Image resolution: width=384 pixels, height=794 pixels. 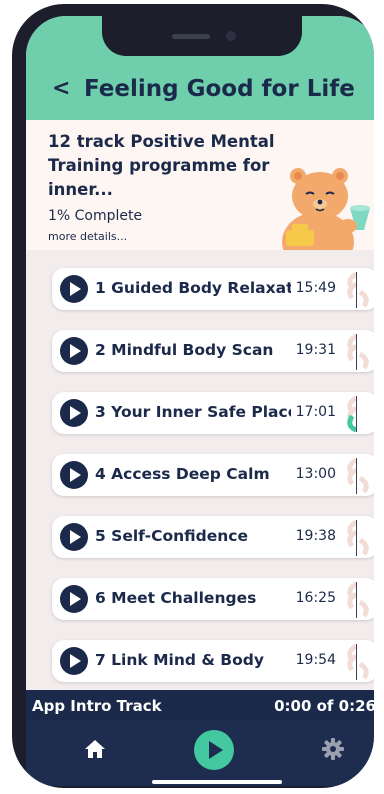 What do you see at coordinates (182, 474) in the screenshot?
I see `track-title: 4 Access Deep Calm` at bounding box center [182, 474].